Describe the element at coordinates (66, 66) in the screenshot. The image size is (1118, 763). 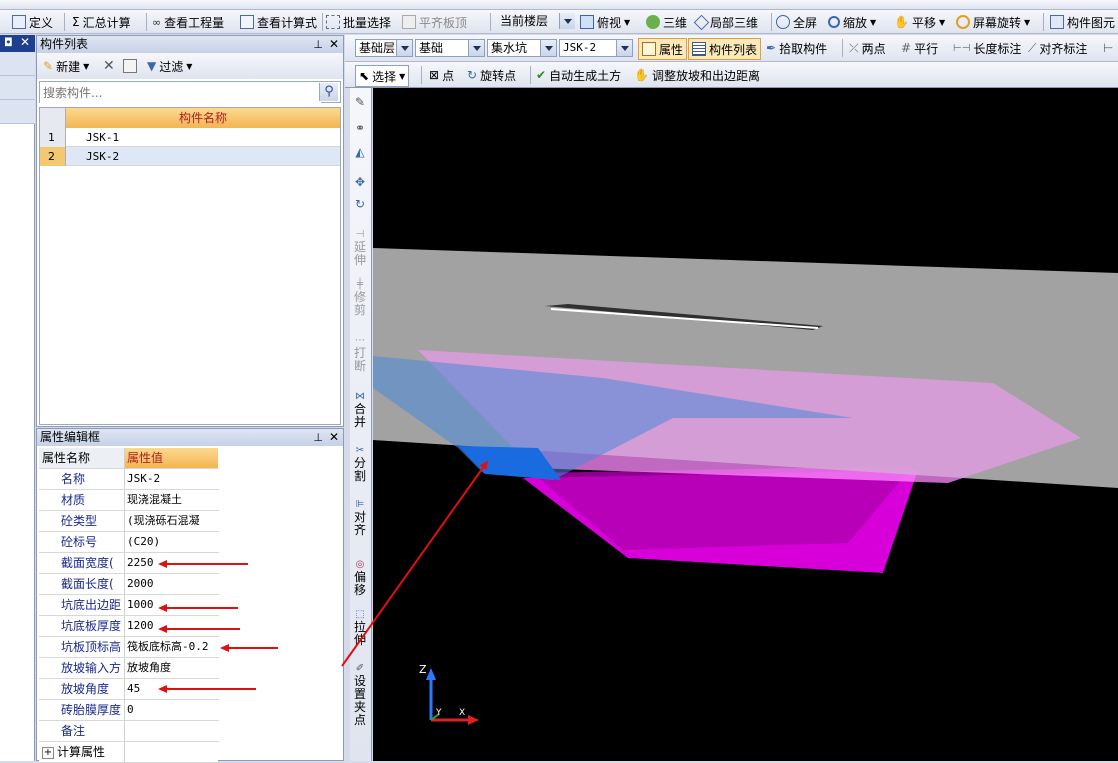
I see `new-button: ✎ 新建 ▼` at that location.